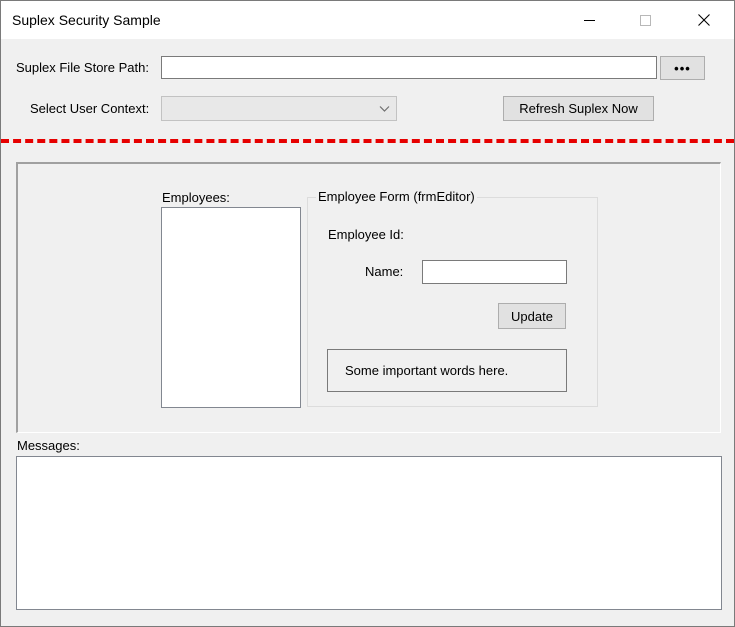  I want to click on close-icon, so click(704, 20).